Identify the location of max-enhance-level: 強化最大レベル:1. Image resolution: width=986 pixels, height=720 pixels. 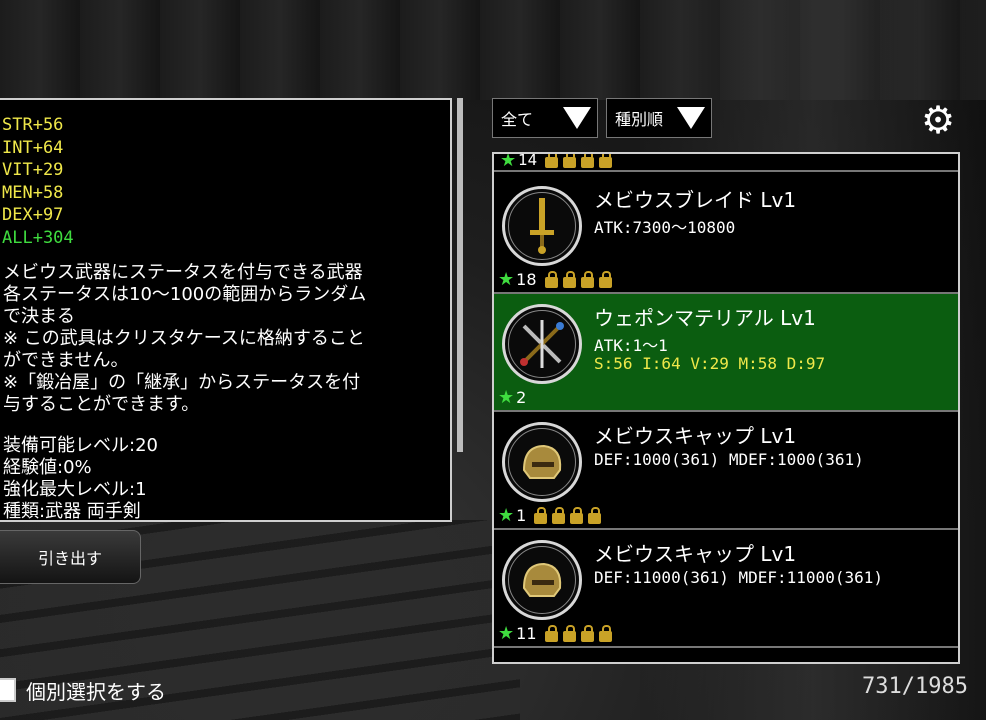
(75, 489).